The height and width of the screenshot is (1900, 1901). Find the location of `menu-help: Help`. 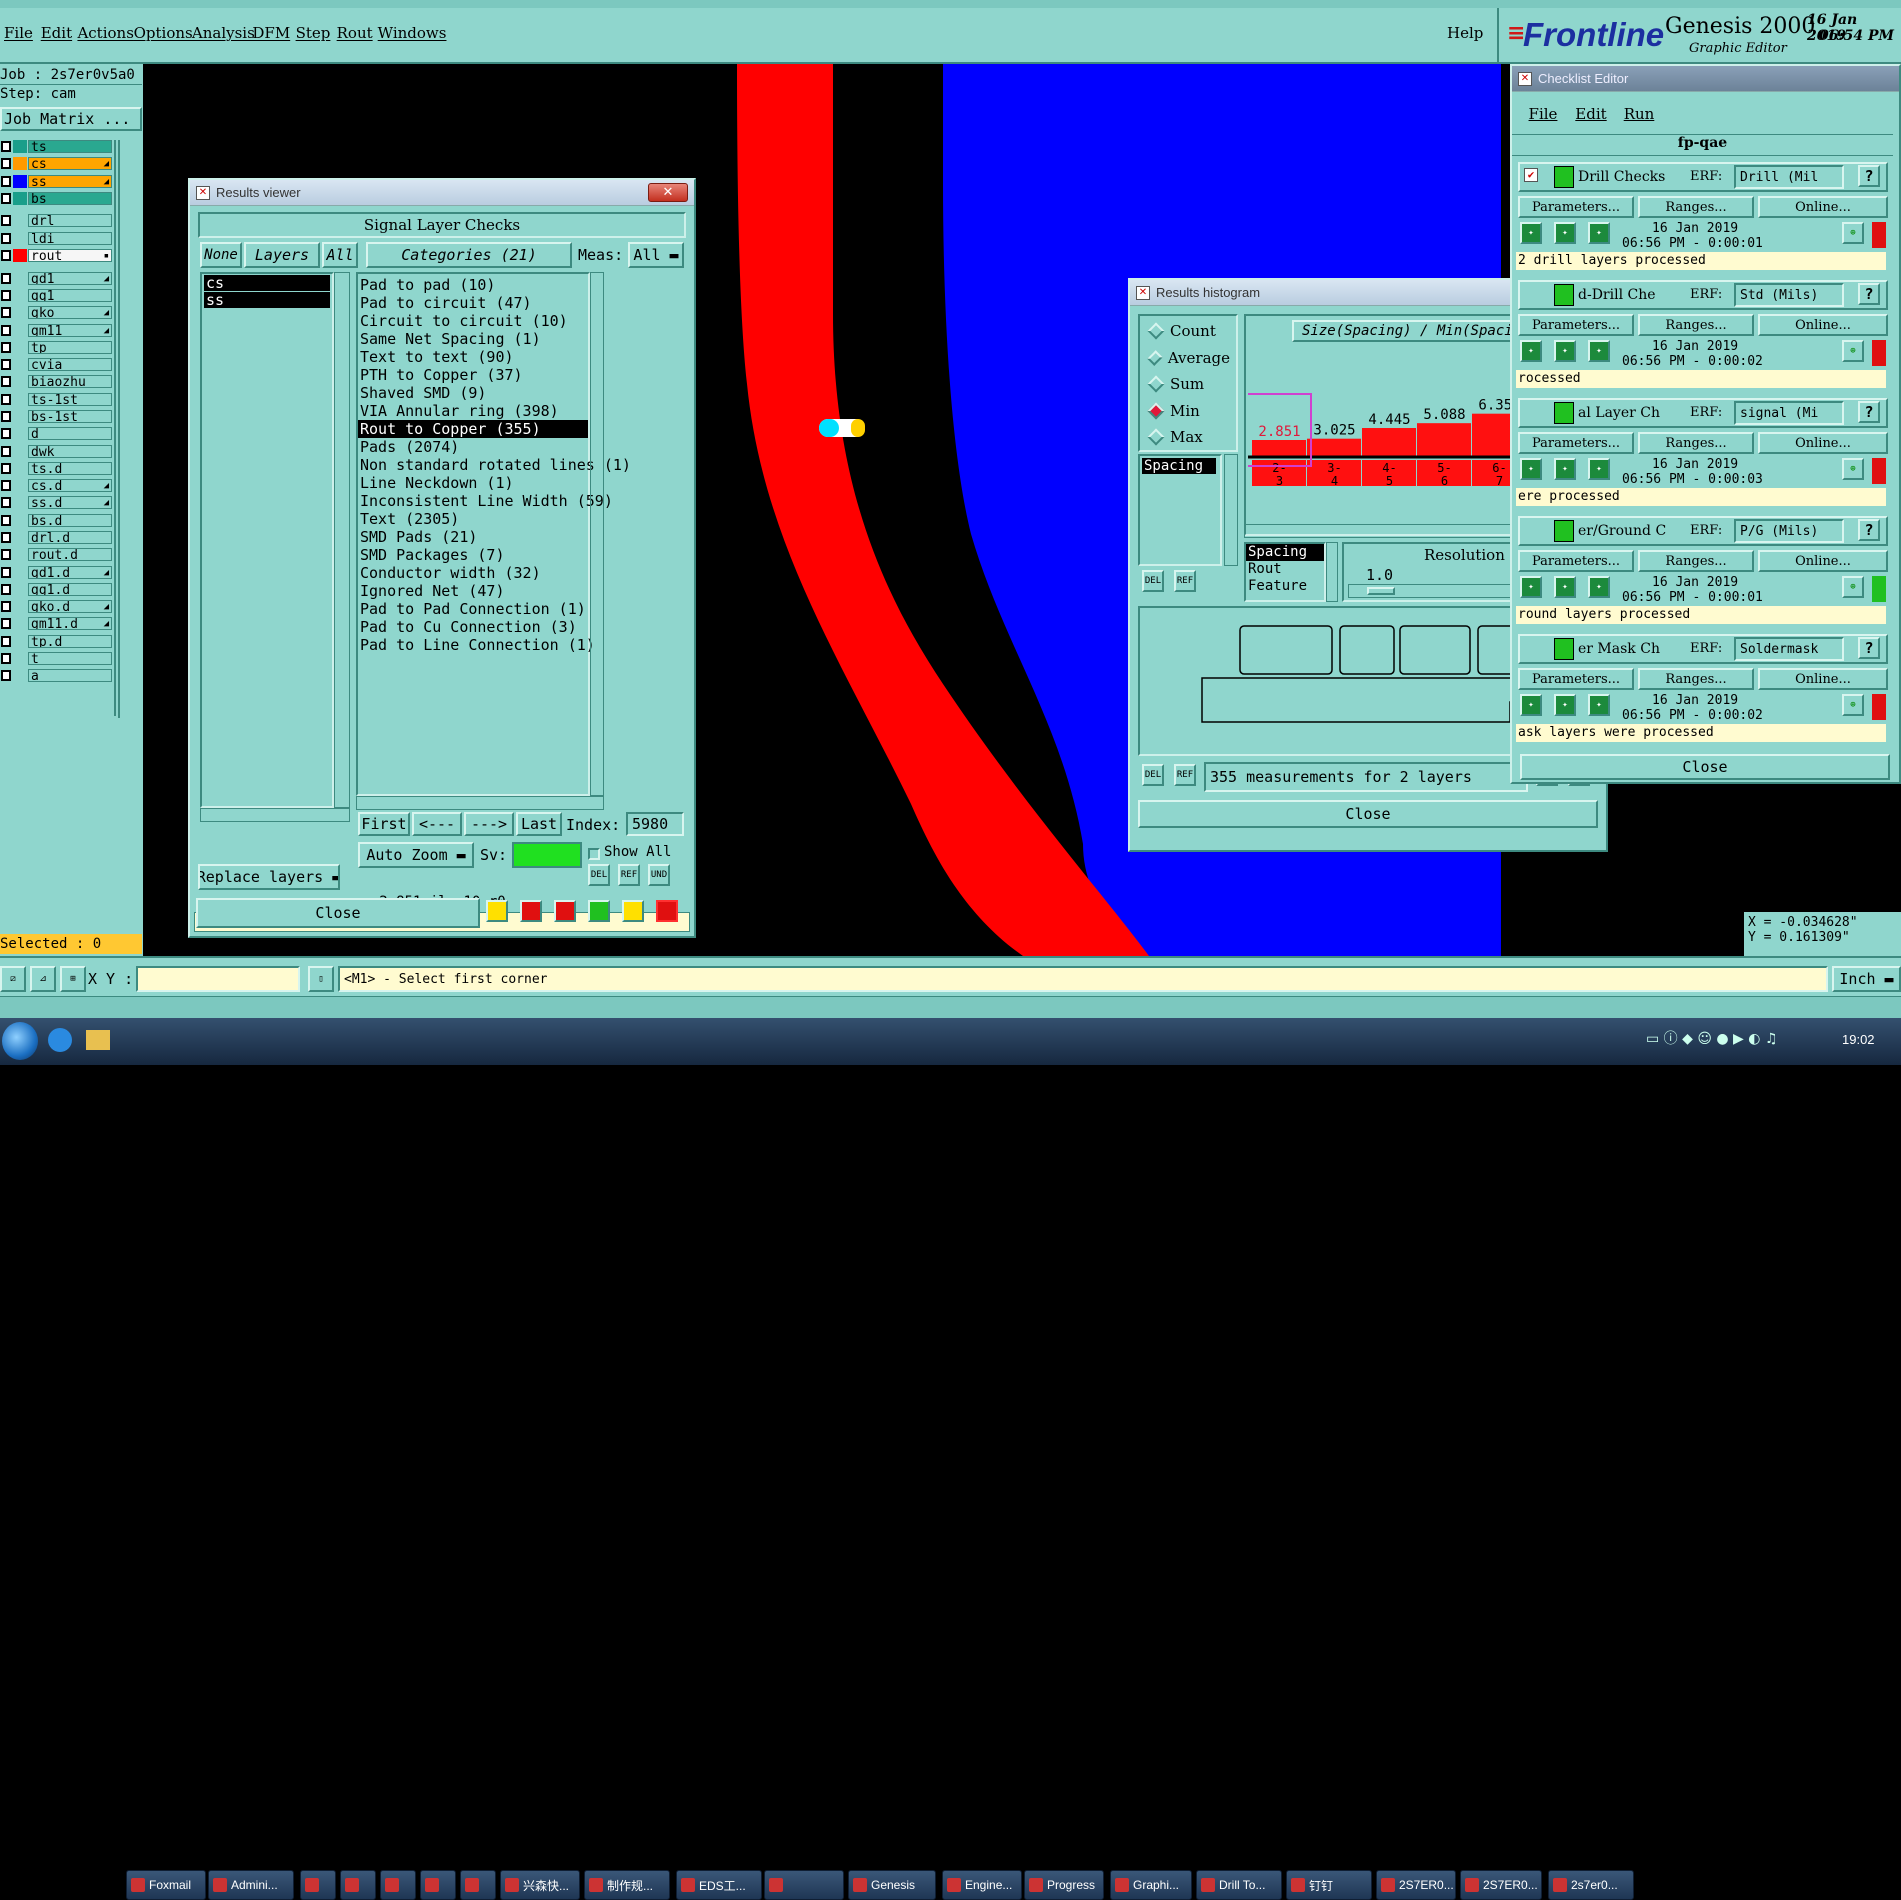

menu-help: Help is located at coordinates (1465, 33).